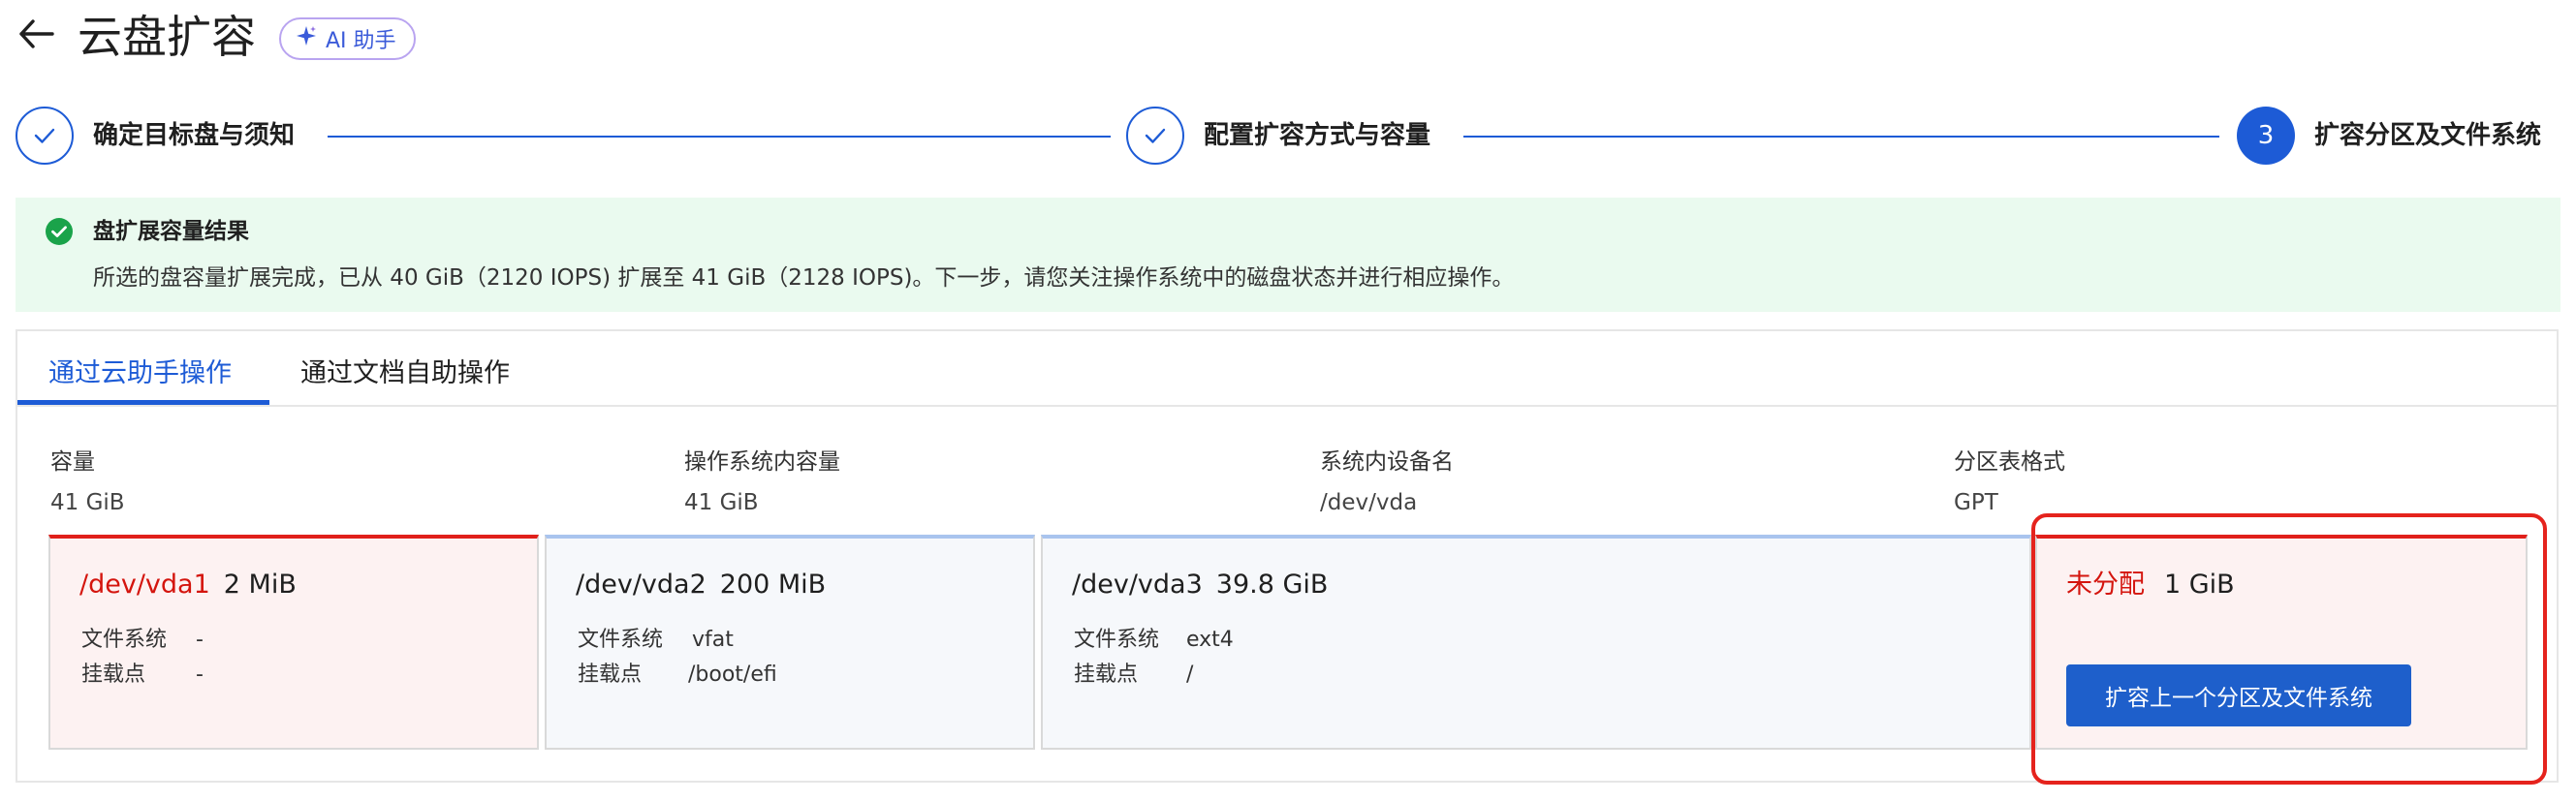 This screenshot has width=2576, height=802. I want to click on step-1-label: 确定目标盘与须知, so click(194, 135).